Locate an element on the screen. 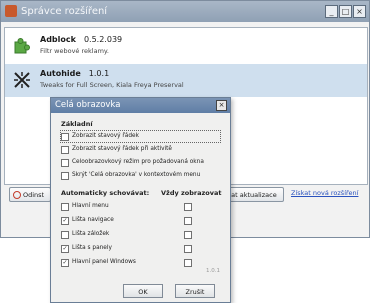 Image resolution: width=372 pixels, height=303 pixels. extension-item-adblock: Adblock 0.5.2.039 Filtr webové reklamy. is located at coordinates (186, 46).